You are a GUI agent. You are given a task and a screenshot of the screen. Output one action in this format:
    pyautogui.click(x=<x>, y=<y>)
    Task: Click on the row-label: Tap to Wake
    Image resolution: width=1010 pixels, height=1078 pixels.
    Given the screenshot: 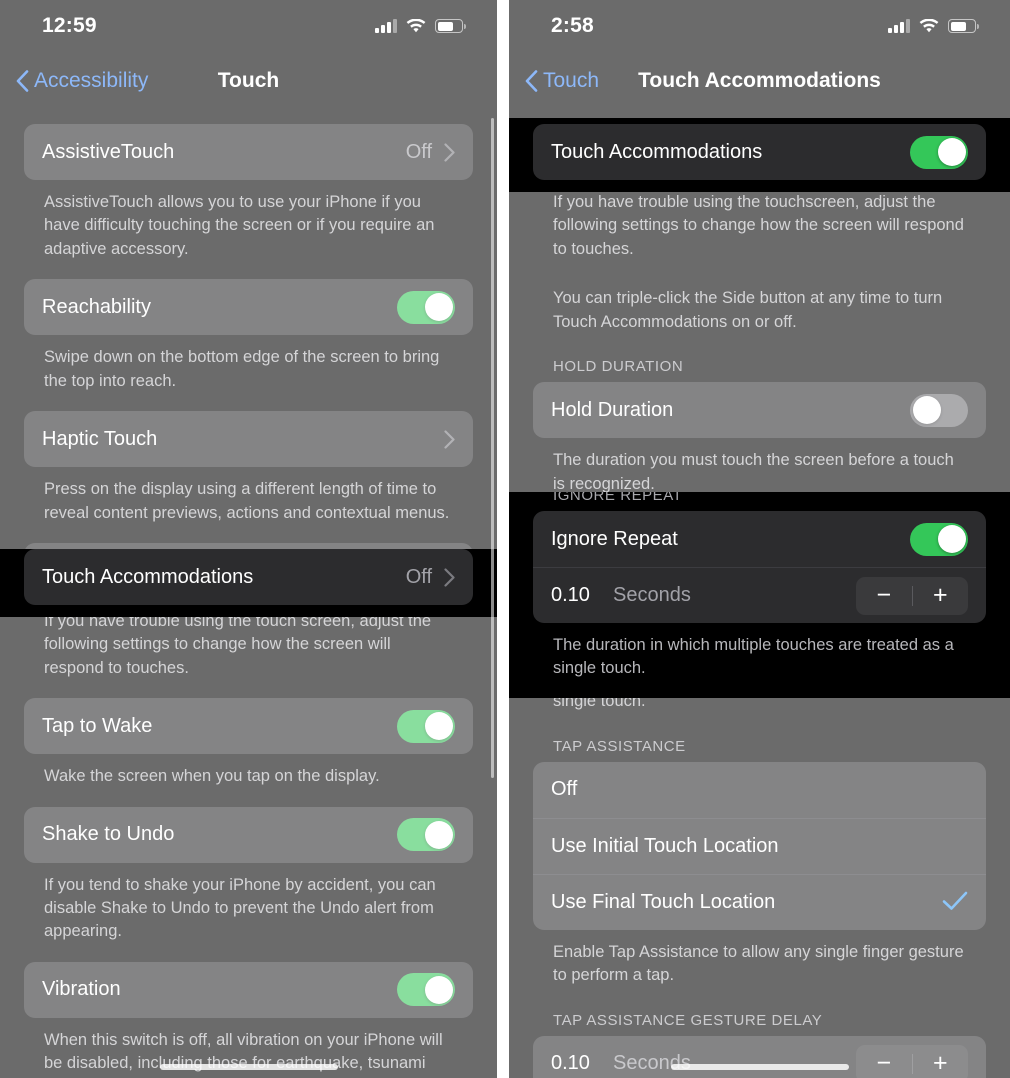 What is the action you would take?
    pyautogui.click(x=97, y=725)
    